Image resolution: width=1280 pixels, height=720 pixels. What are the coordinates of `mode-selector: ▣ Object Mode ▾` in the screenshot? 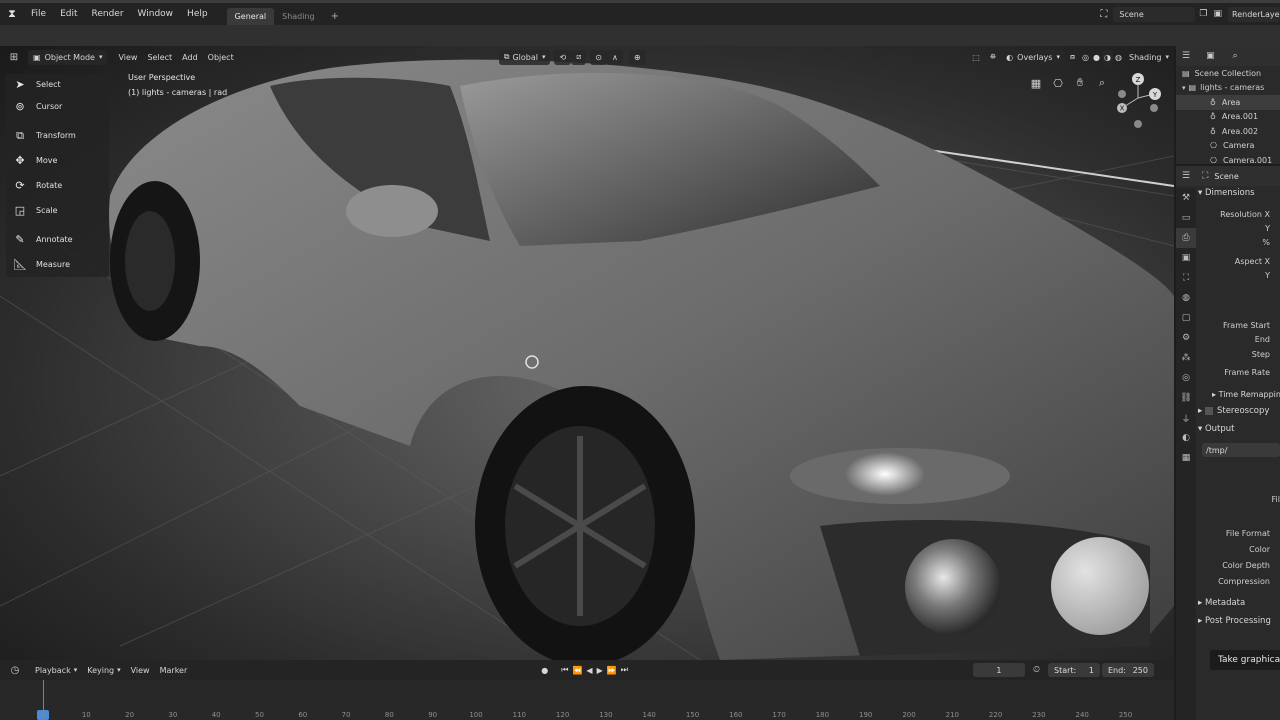 It's located at (68, 57).